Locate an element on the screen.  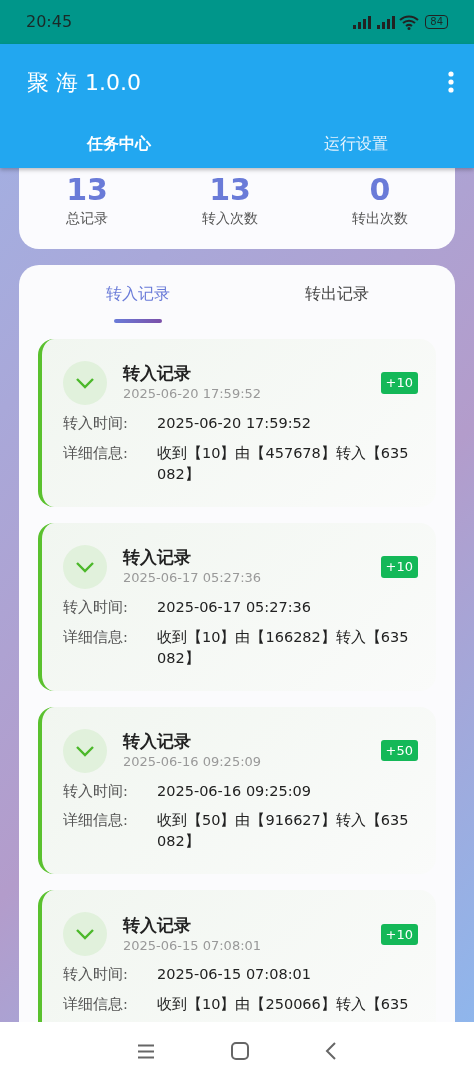
field-value: 收到【10】由【250066】转入【635 is located at coordinates (283, 1004).